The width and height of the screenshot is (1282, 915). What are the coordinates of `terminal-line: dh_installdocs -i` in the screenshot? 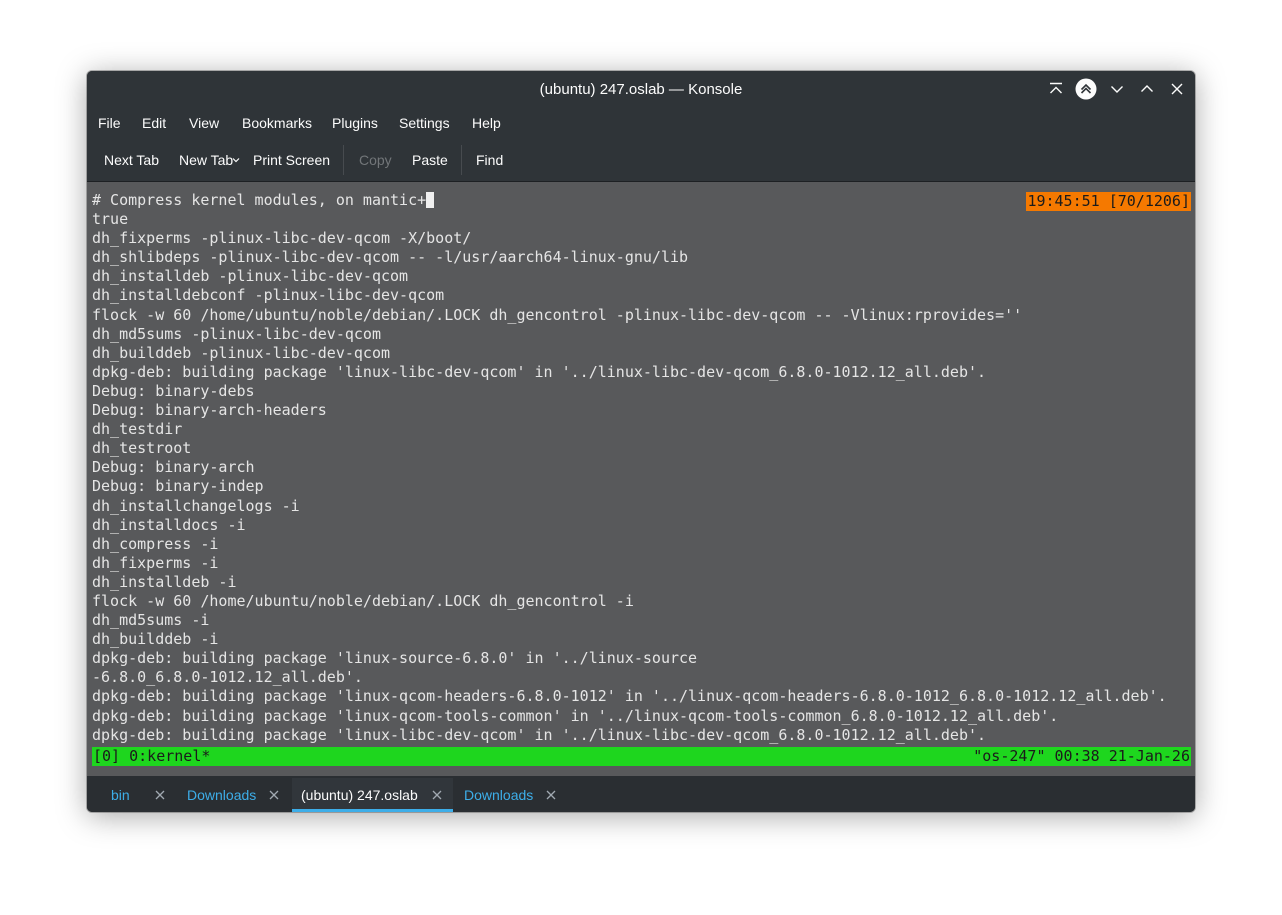 It's located at (169, 524).